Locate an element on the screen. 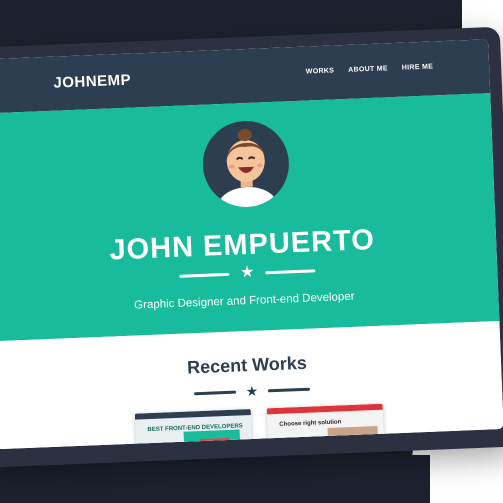 The height and width of the screenshot is (503, 503). nav-link-about-me: ABOUT ME is located at coordinates (368, 69).